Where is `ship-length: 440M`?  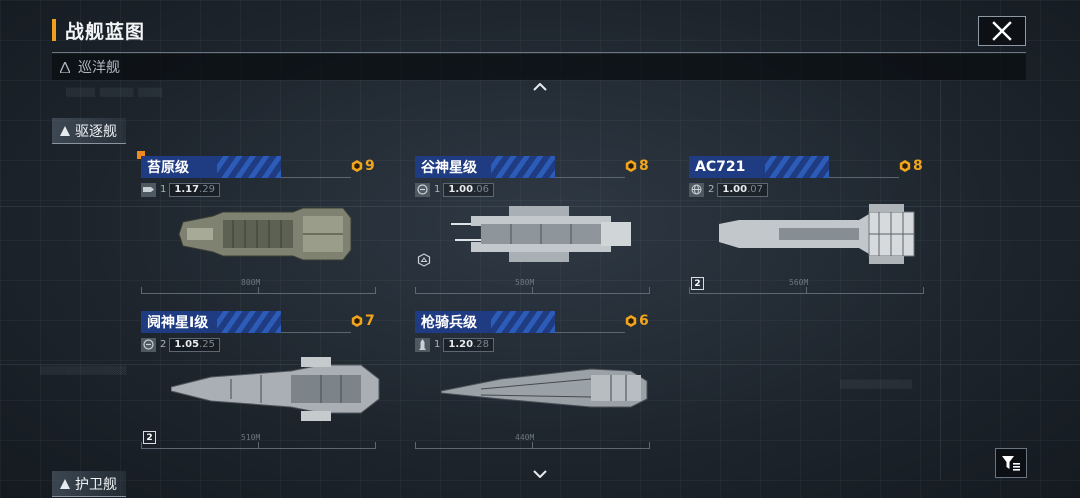
ship-length: 440M is located at coordinates (525, 437).